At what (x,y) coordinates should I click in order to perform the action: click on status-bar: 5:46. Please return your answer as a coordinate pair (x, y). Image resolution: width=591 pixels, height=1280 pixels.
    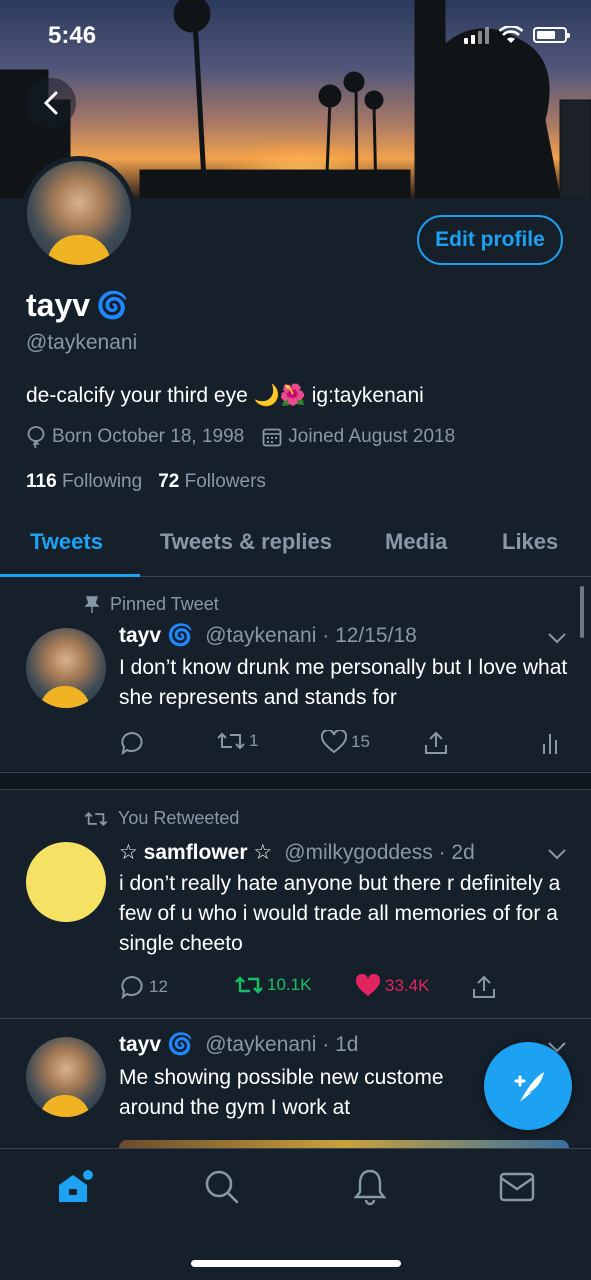
    Looking at the image, I should click on (295, 35).